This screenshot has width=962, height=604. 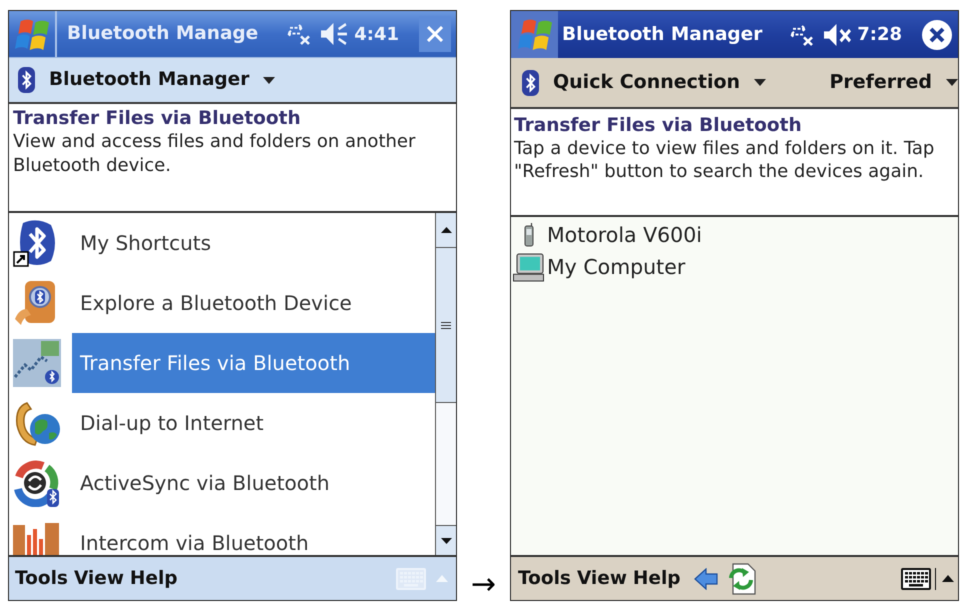 What do you see at coordinates (838, 35) in the screenshot?
I see `speaker-muted-icon` at bounding box center [838, 35].